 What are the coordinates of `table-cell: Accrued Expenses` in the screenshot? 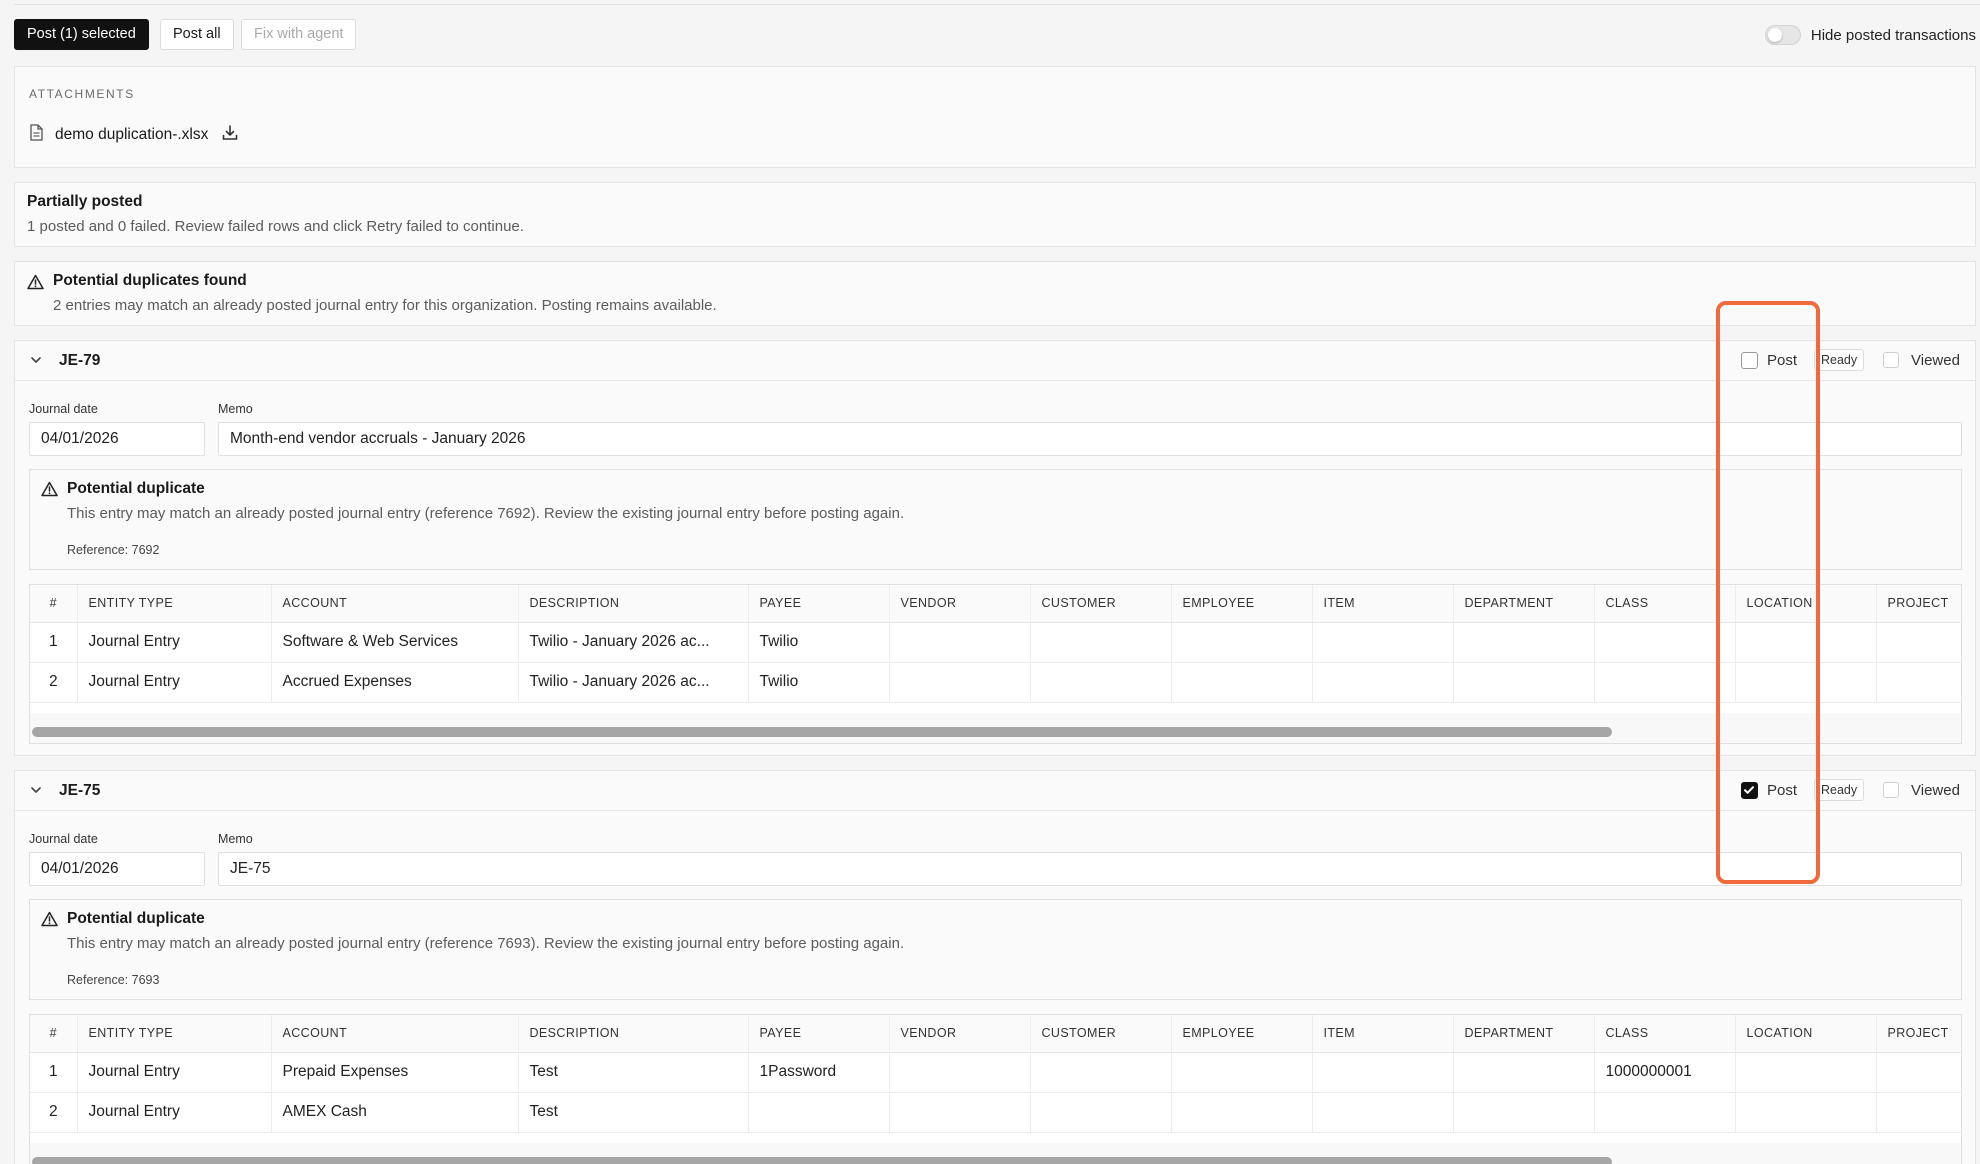 It's located at (395, 682).